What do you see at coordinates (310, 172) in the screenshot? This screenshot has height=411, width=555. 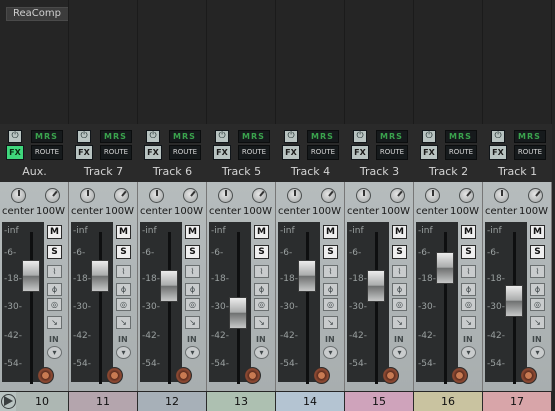 I see `track-name: Track 4` at bounding box center [310, 172].